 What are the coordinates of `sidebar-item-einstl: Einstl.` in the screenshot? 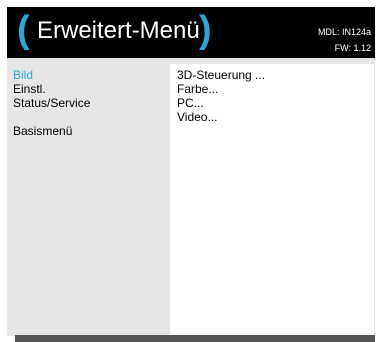 It's located at (88, 89).